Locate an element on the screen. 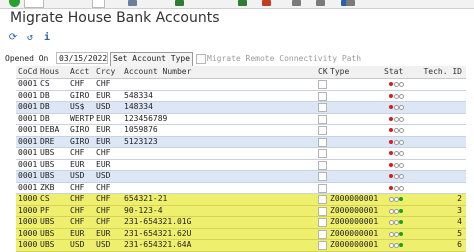  table-row: 1000 CS CHF CHF 654321-21 Z000000001 2 is located at coordinates (241, 200).